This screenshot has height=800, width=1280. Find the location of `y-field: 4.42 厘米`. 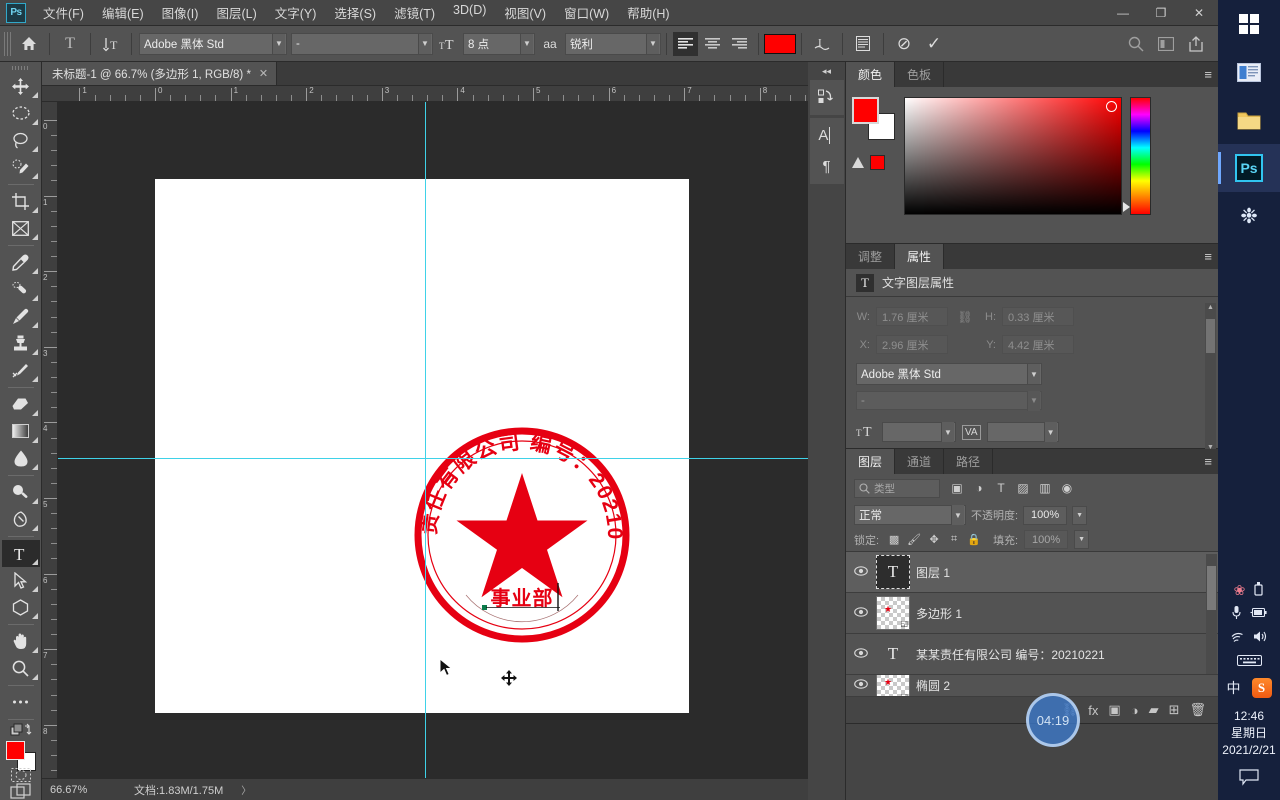

y-field: 4.42 厘米 is located at coordinates (1038, 344).